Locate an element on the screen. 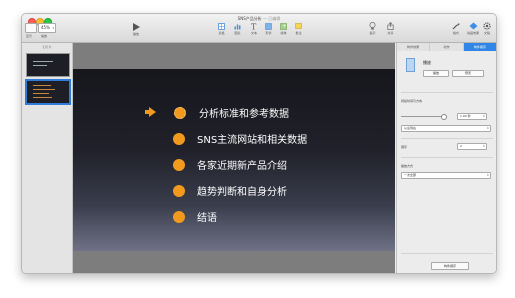 The image size is (515, 298). document-button: 文稿 is located at coordinates (487, 28).